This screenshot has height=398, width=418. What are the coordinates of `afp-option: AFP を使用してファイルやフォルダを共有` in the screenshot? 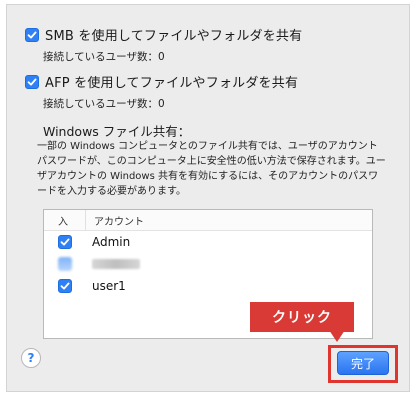 It's located at (161, 81).